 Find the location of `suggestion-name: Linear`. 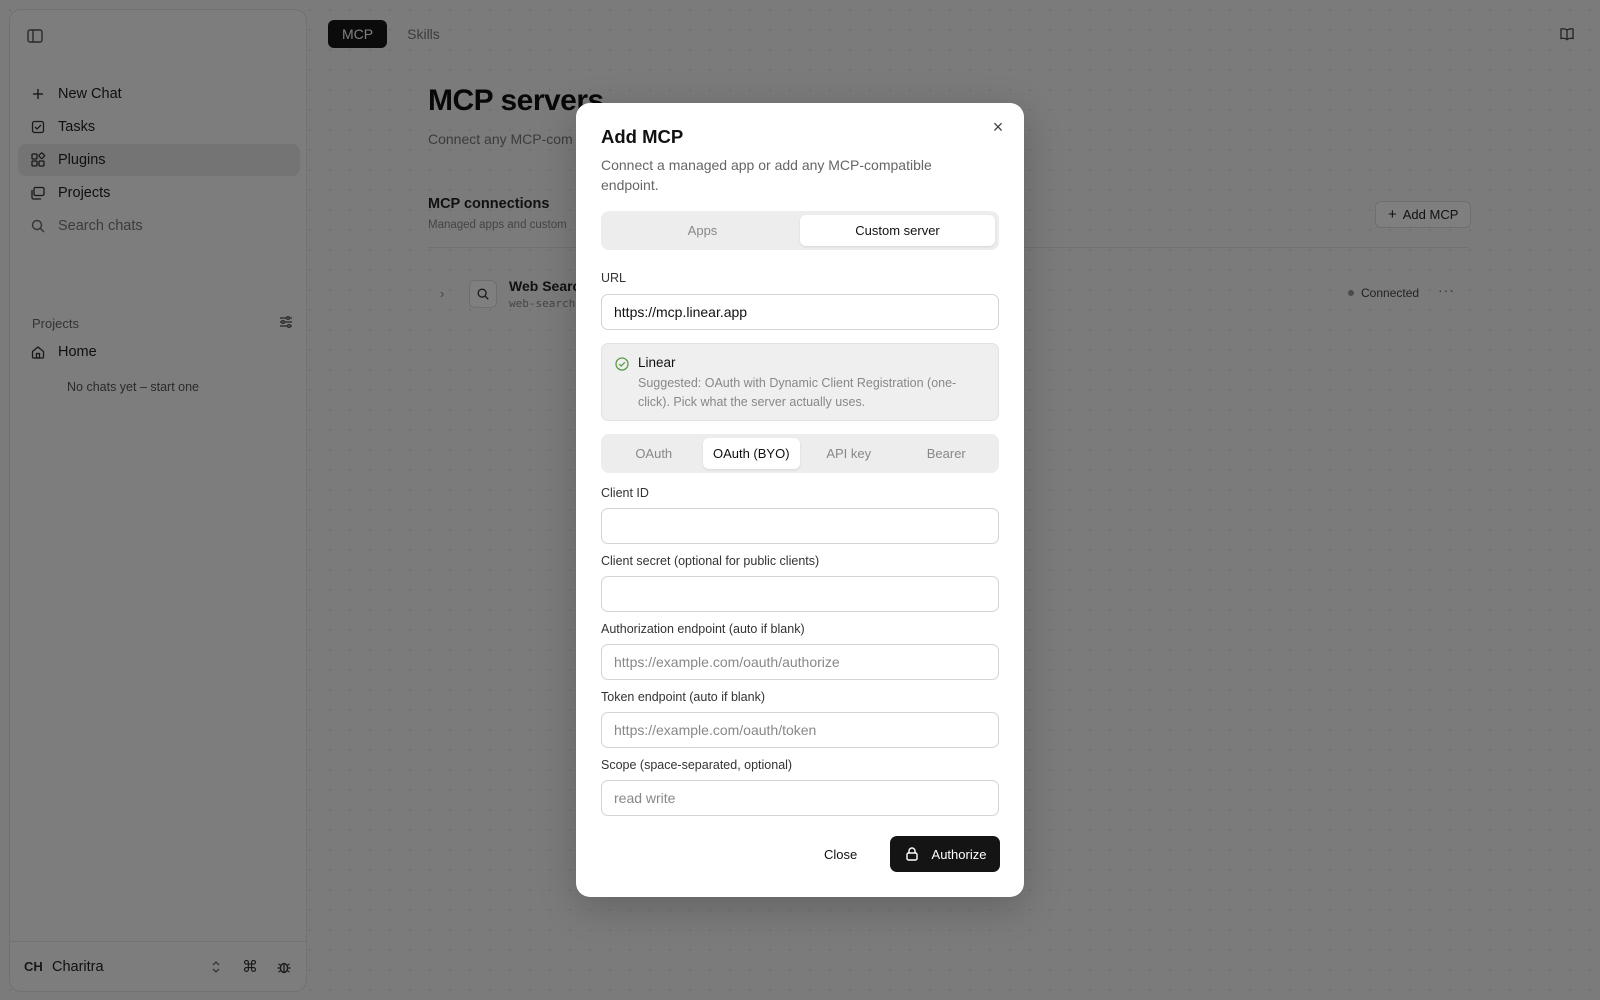

suggestion-name: Linear is located at coordinates (657, 362).